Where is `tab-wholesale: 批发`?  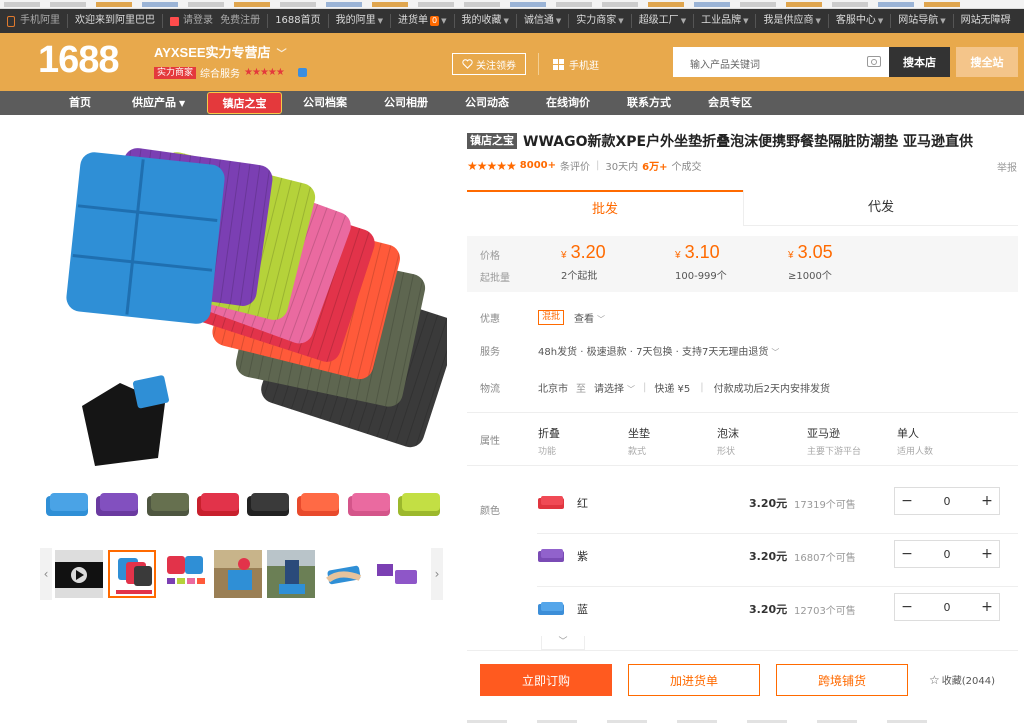 tab-wholesale: 批发 is located at coordinates (605, 208).